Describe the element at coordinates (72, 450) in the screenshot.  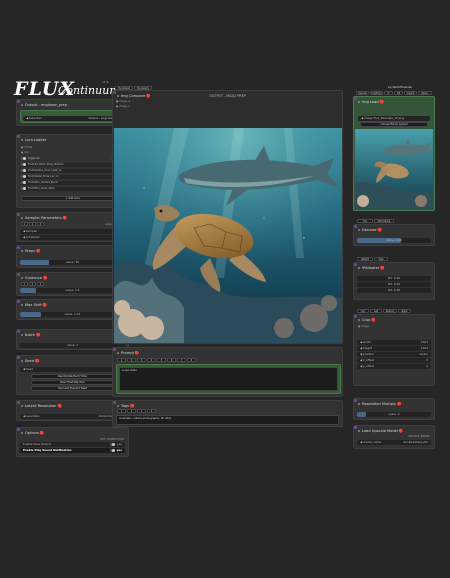
I see `play-sound-toggle: Enable Play Sound Notification yes` at that location.